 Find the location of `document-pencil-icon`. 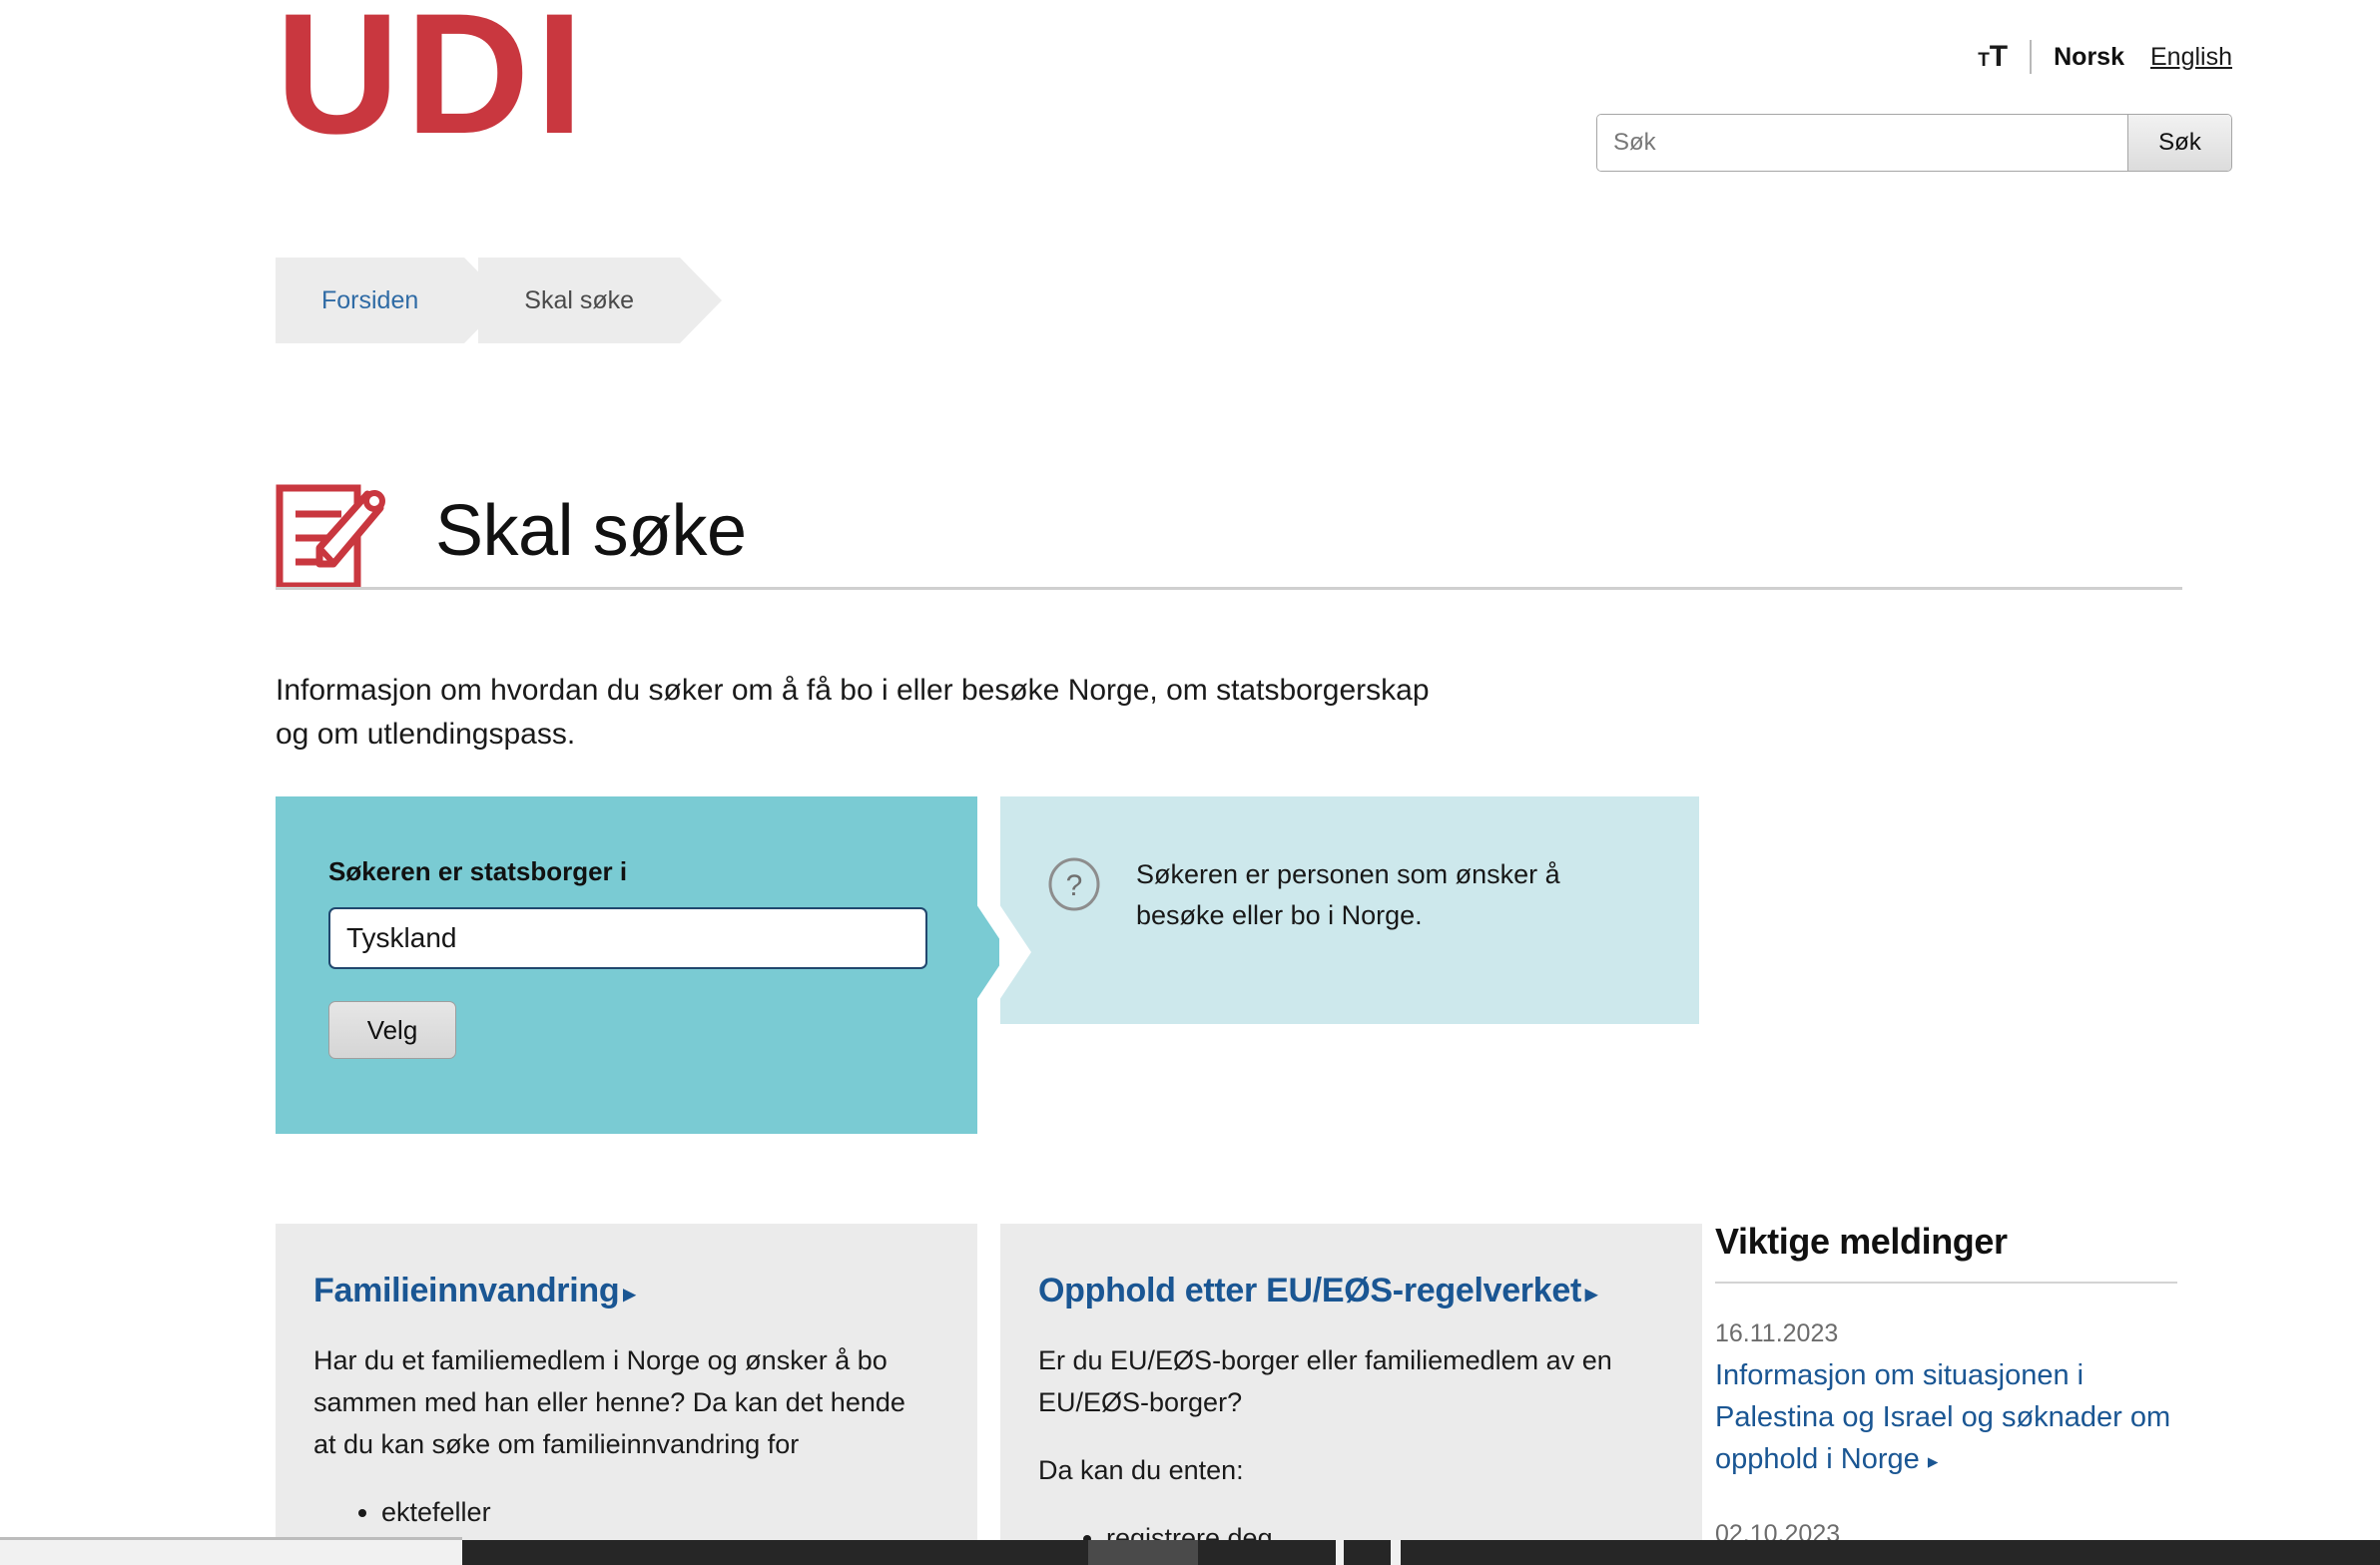

document-pencil-icon is located at coordinates (331, 531).